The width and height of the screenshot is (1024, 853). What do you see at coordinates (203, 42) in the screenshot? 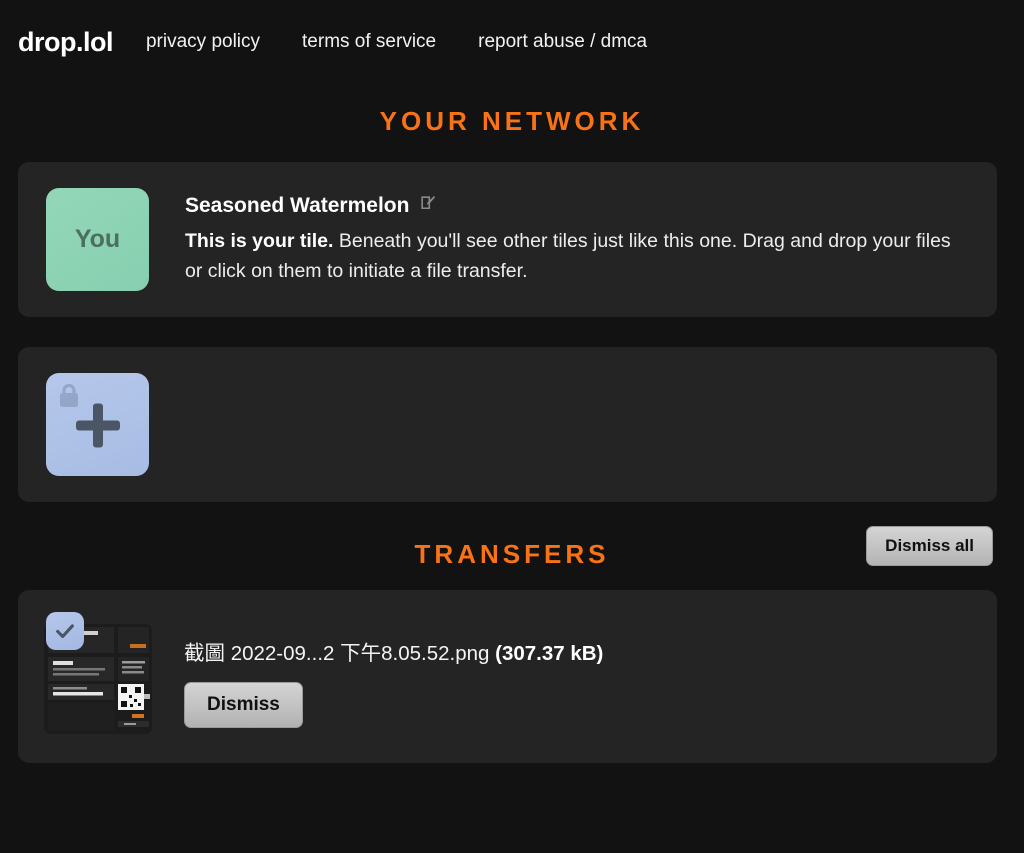
I see `nav-link-privacy-policy: privacy policy` at bounding box center [203, 42].